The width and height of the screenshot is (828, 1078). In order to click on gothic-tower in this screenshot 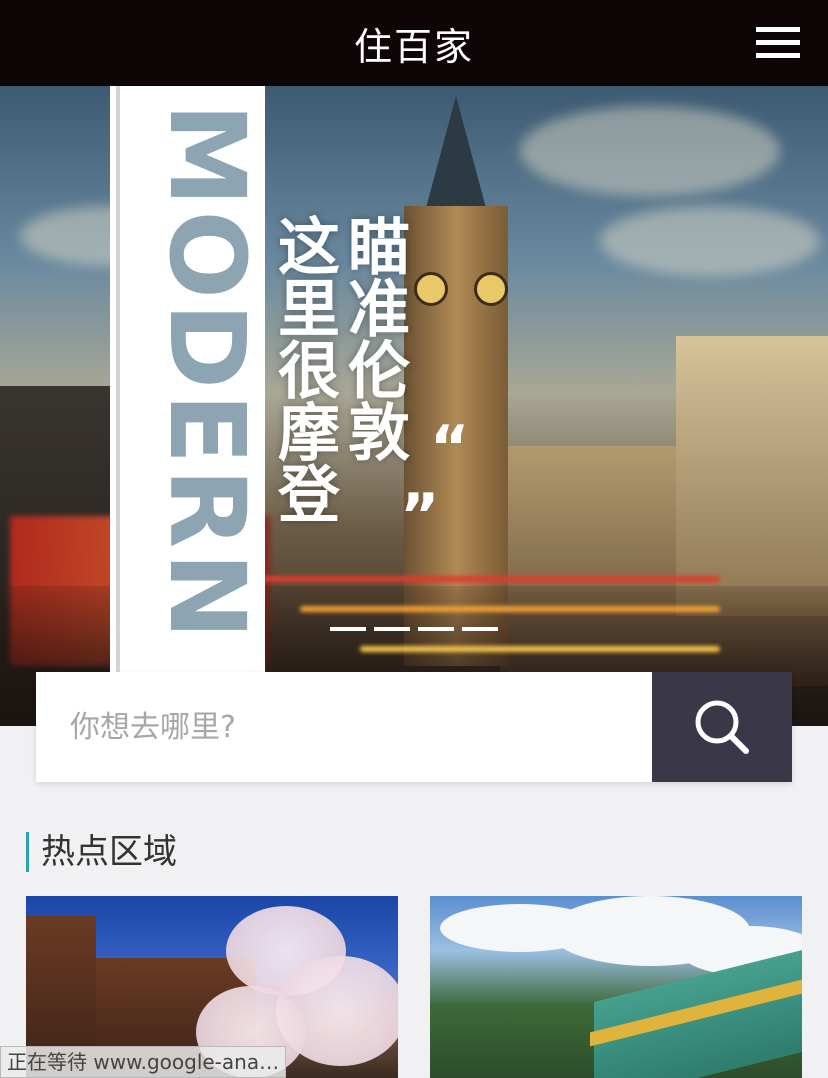, I will do `click(752, 476)`.